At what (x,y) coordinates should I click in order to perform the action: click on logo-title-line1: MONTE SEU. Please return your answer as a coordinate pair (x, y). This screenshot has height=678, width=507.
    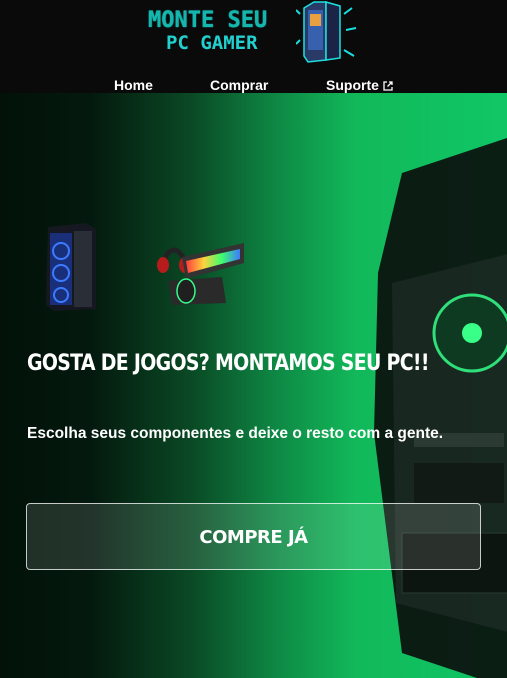
    Looking at the image, I should click on (208, 20).